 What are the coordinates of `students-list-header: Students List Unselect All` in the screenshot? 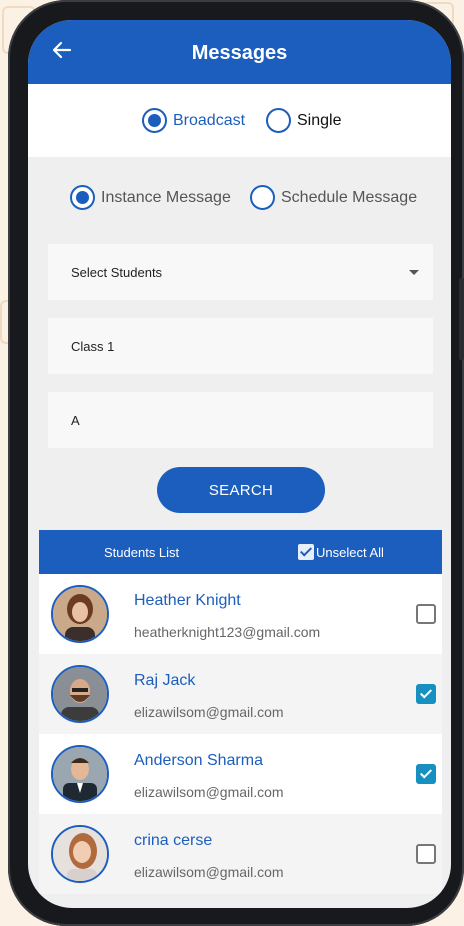 It's located at (240, 552).